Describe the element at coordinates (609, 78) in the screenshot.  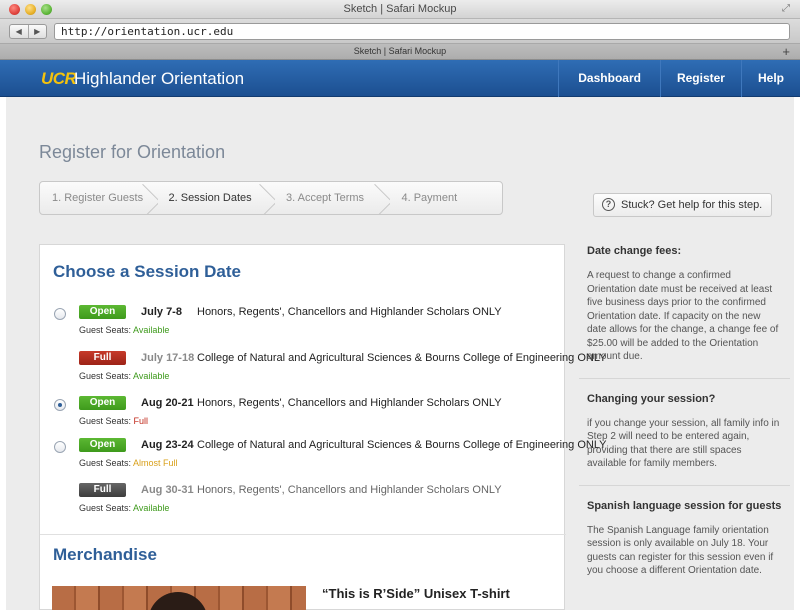
I see `nav-dashboard: Dashboard` at that location.